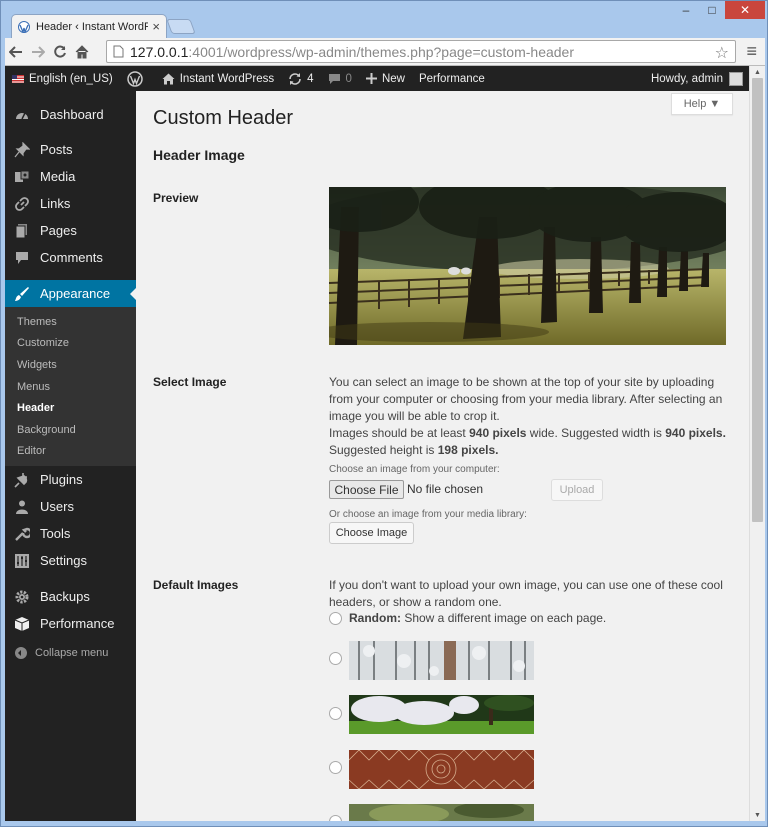 The image size is (768, 827). I want to click on sidebar-item-dashboard: Dashboard, so click(70, 114).